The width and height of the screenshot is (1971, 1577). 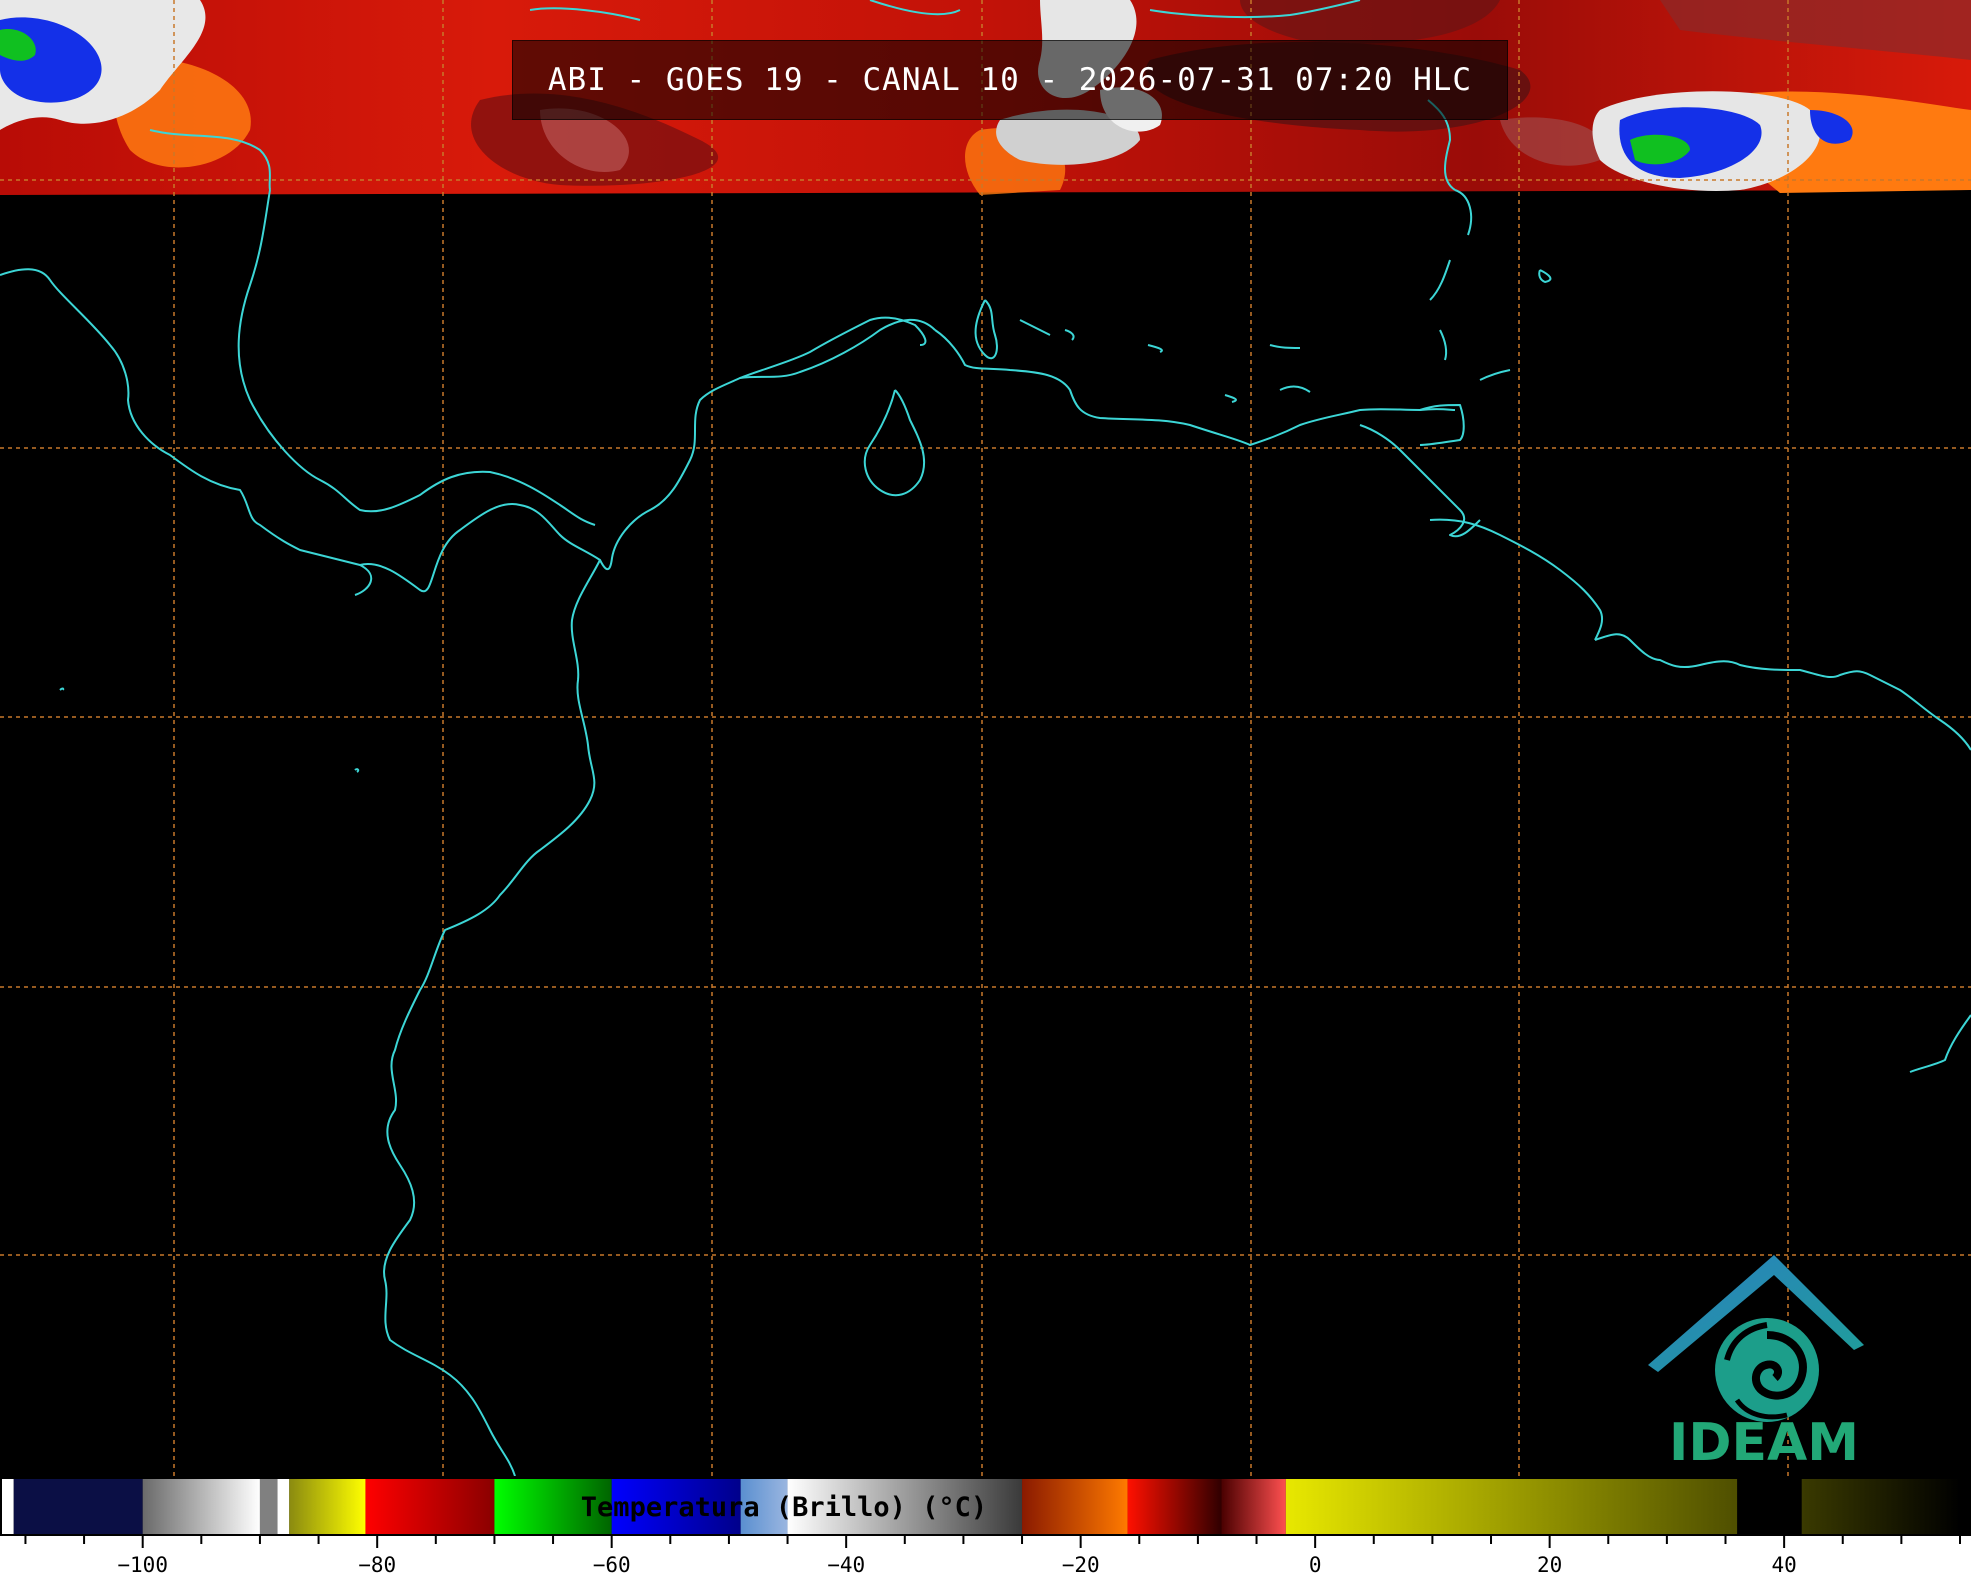 I want to click on colorbar-tick-label: −40, so click(x=846, y=1565).